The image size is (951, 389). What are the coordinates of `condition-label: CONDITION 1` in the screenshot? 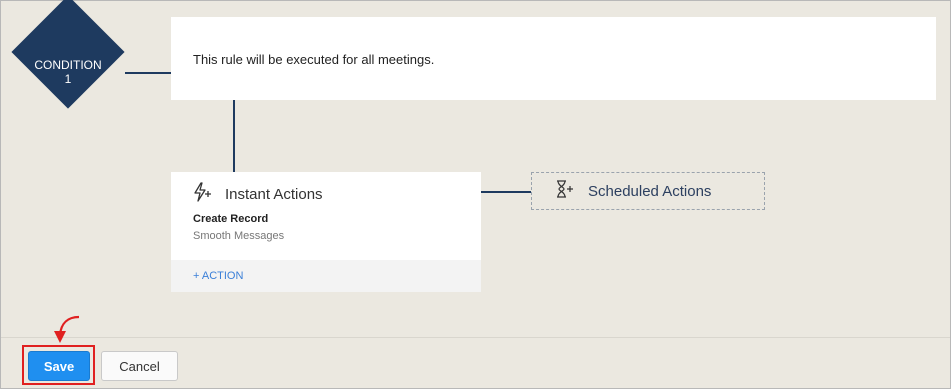 It's located at (68, 78).